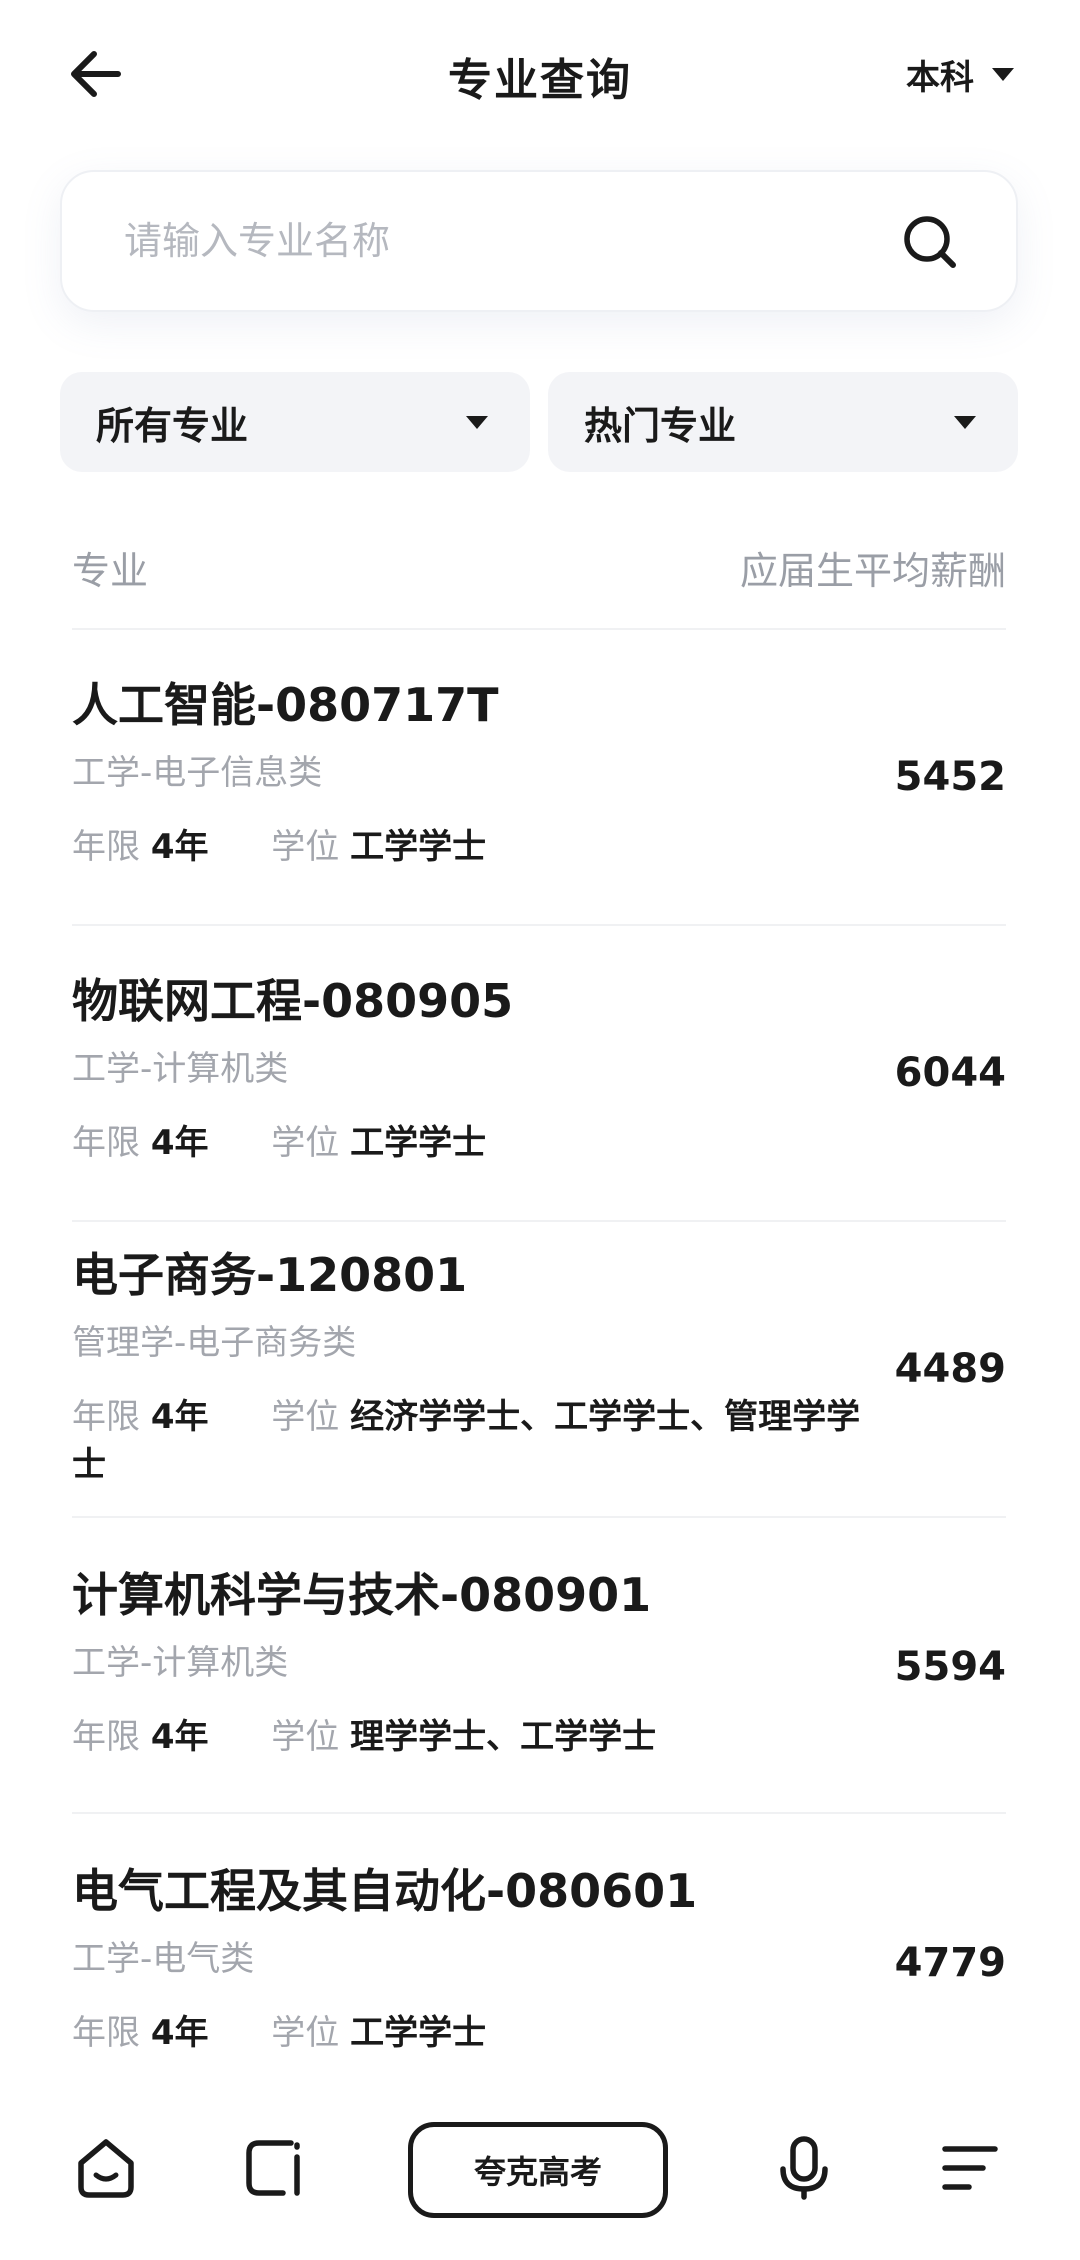 The image size is (1080, 2260). Describe the element at coordinates (163, 1959) in the screenshot. I see `major-category: 工学-电气类` at that location.